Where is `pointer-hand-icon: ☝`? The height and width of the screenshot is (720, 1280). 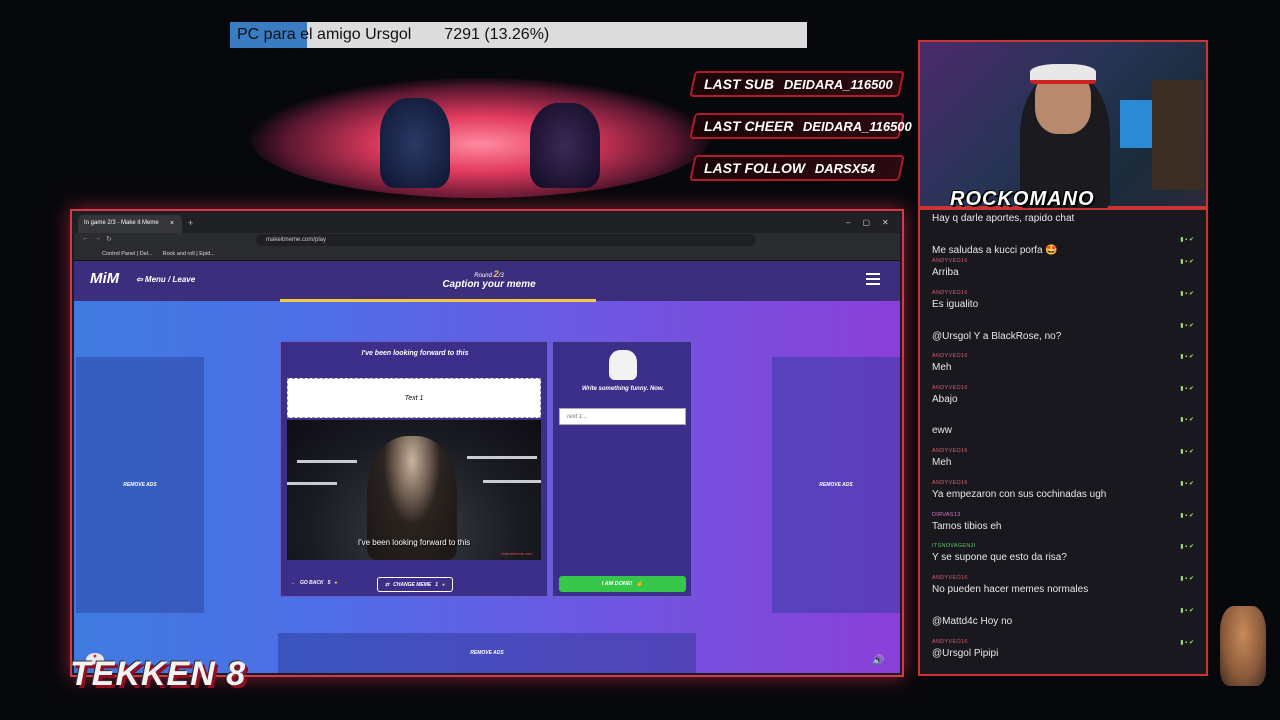 pointer-hand-icon: ☝ is located at coordinates (640, 584).